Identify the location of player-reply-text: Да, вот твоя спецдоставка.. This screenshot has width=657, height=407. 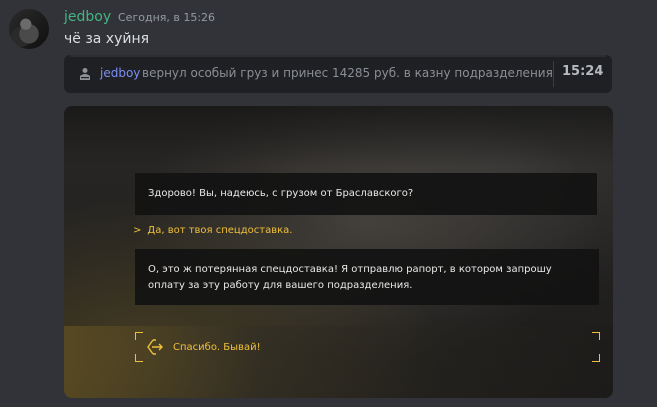
(220, 230).